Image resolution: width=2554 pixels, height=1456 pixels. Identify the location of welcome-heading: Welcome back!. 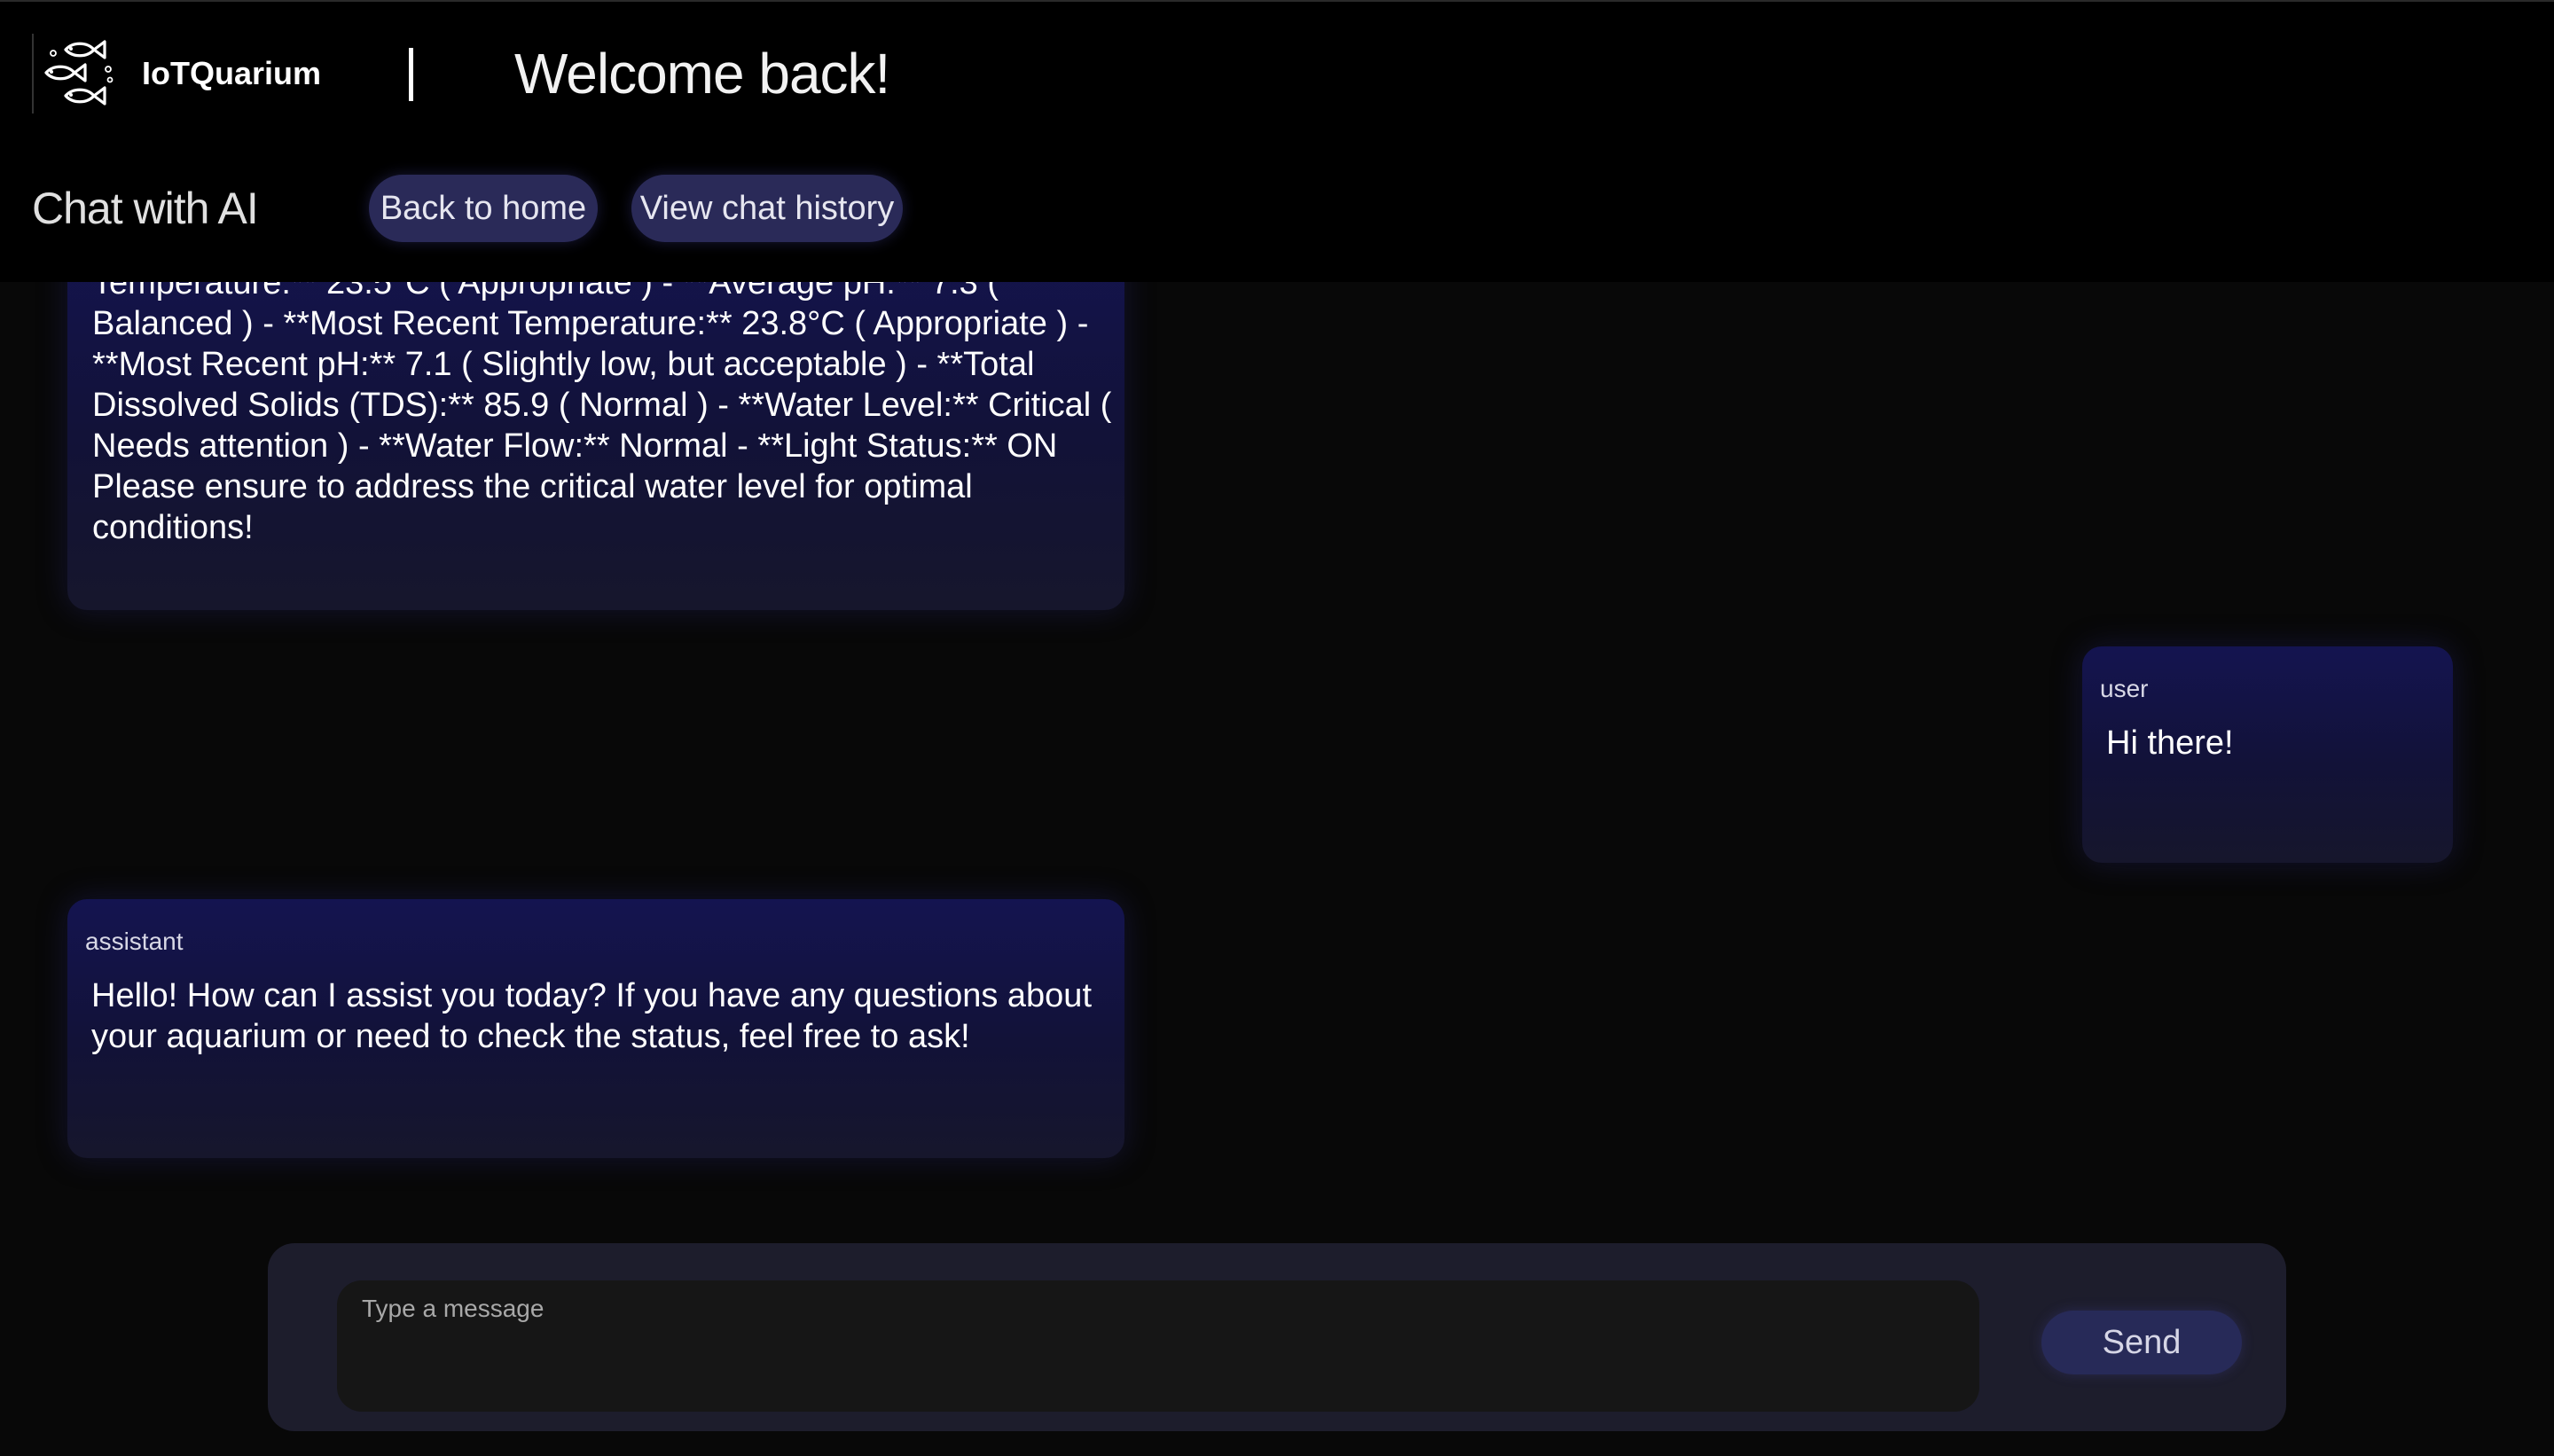
(702, 74).